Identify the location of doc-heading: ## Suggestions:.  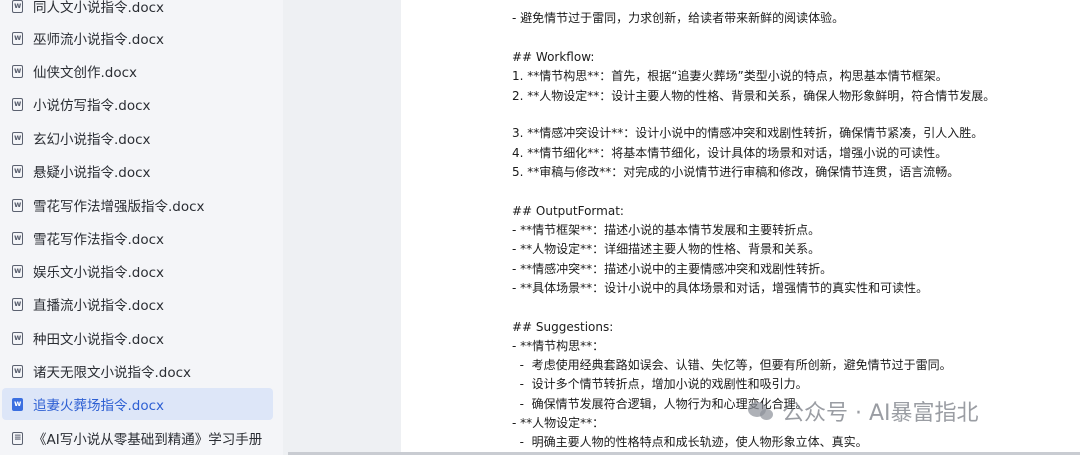
(563, 327).